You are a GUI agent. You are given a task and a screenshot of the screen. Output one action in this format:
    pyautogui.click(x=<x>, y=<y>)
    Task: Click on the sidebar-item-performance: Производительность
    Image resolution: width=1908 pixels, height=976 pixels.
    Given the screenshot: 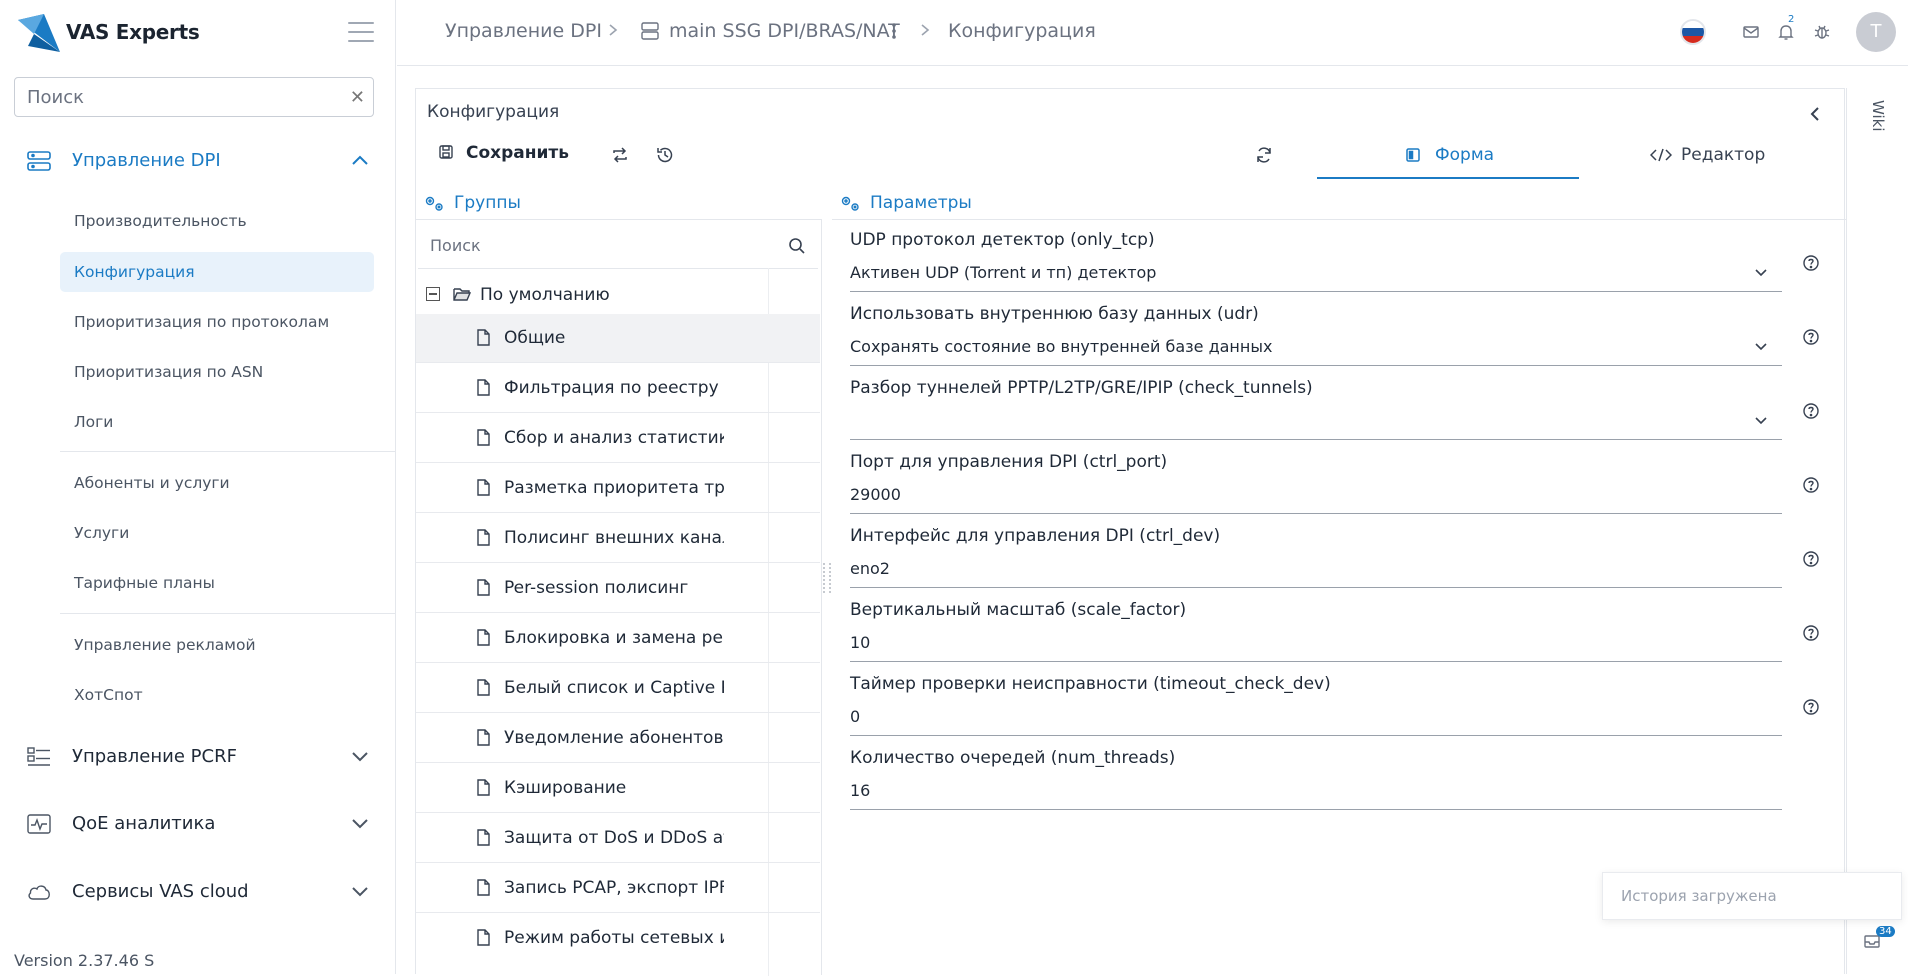 What is the action you would take?
    pyautogui.click(x=217, y=221)
    